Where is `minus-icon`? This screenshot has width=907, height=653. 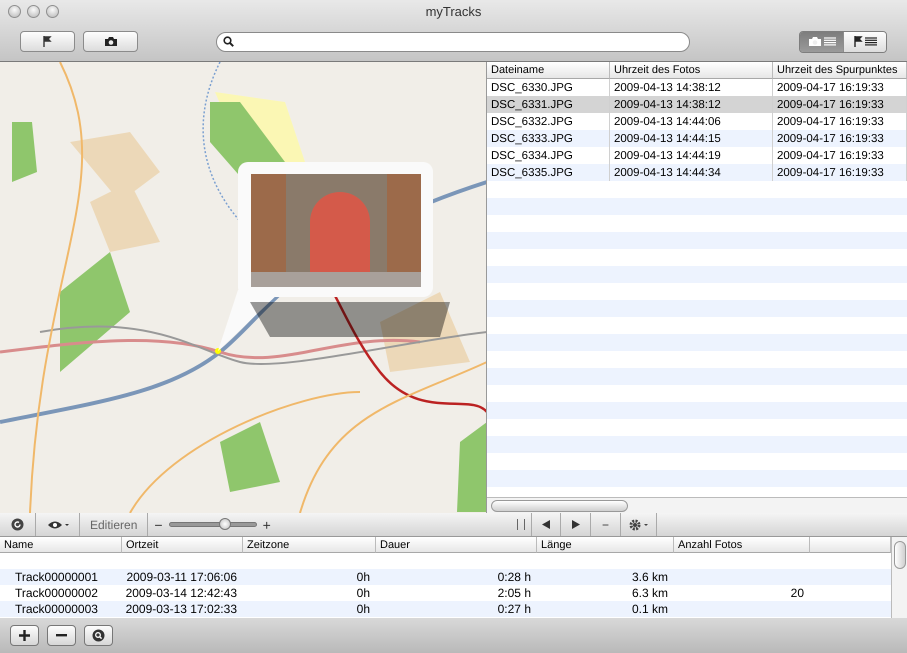
minus-icon is located at coordinates (61, 635).